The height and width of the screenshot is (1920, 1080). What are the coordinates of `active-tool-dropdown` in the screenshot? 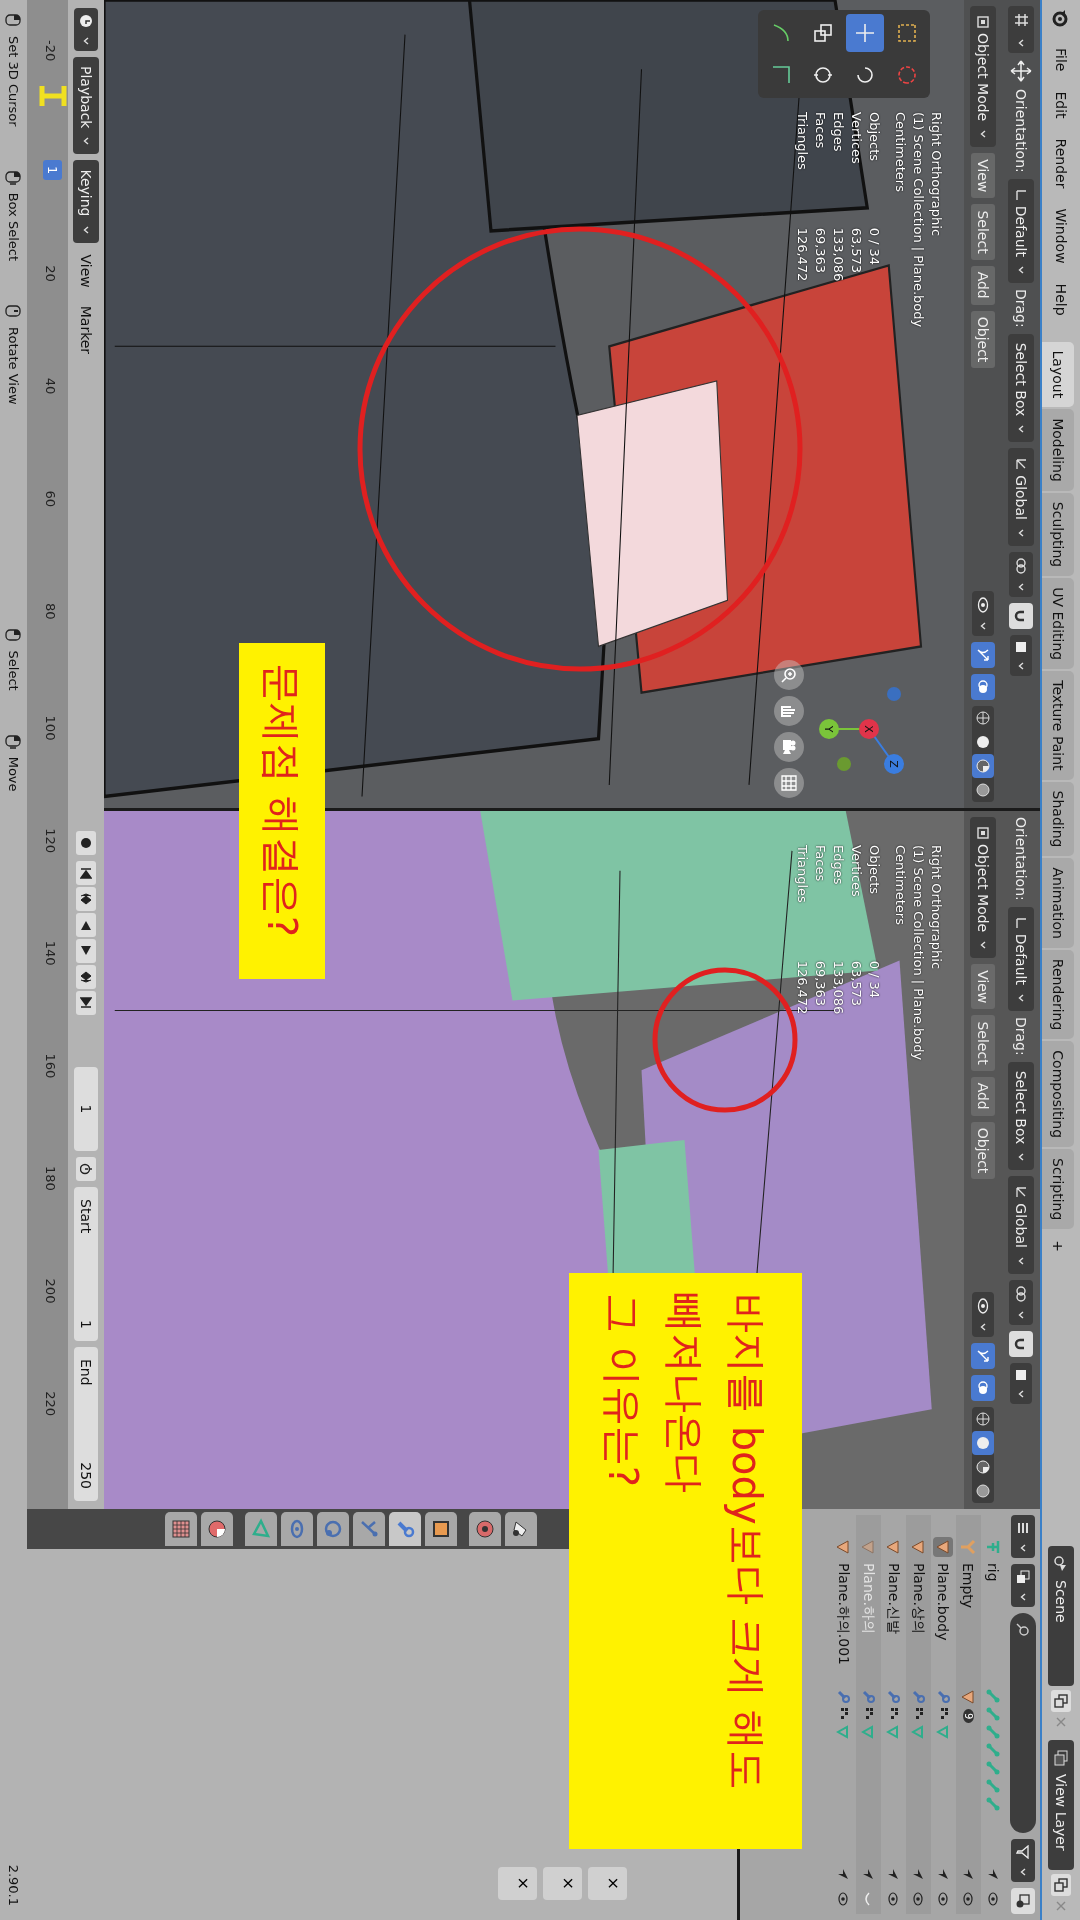 It's located at (1021, 29).